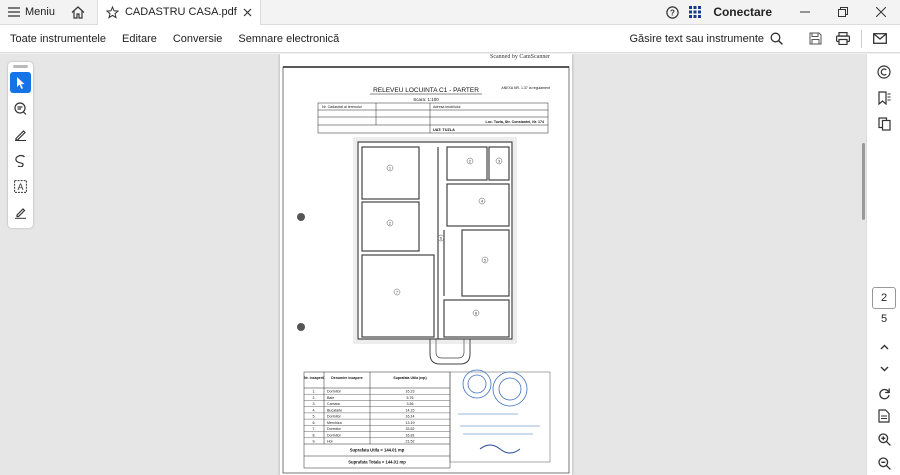  Describe the element at coordinates (863, 181) in the screenshot. I see `vertical-scrollbar` at that location.